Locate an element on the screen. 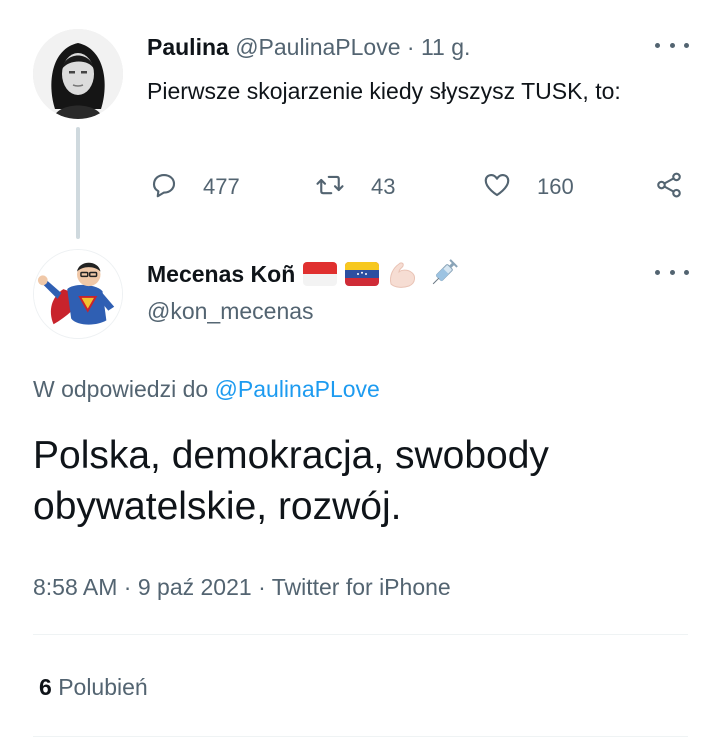  parent-author-handle: @PaulinaPLove is located at coordinates (317, 47).